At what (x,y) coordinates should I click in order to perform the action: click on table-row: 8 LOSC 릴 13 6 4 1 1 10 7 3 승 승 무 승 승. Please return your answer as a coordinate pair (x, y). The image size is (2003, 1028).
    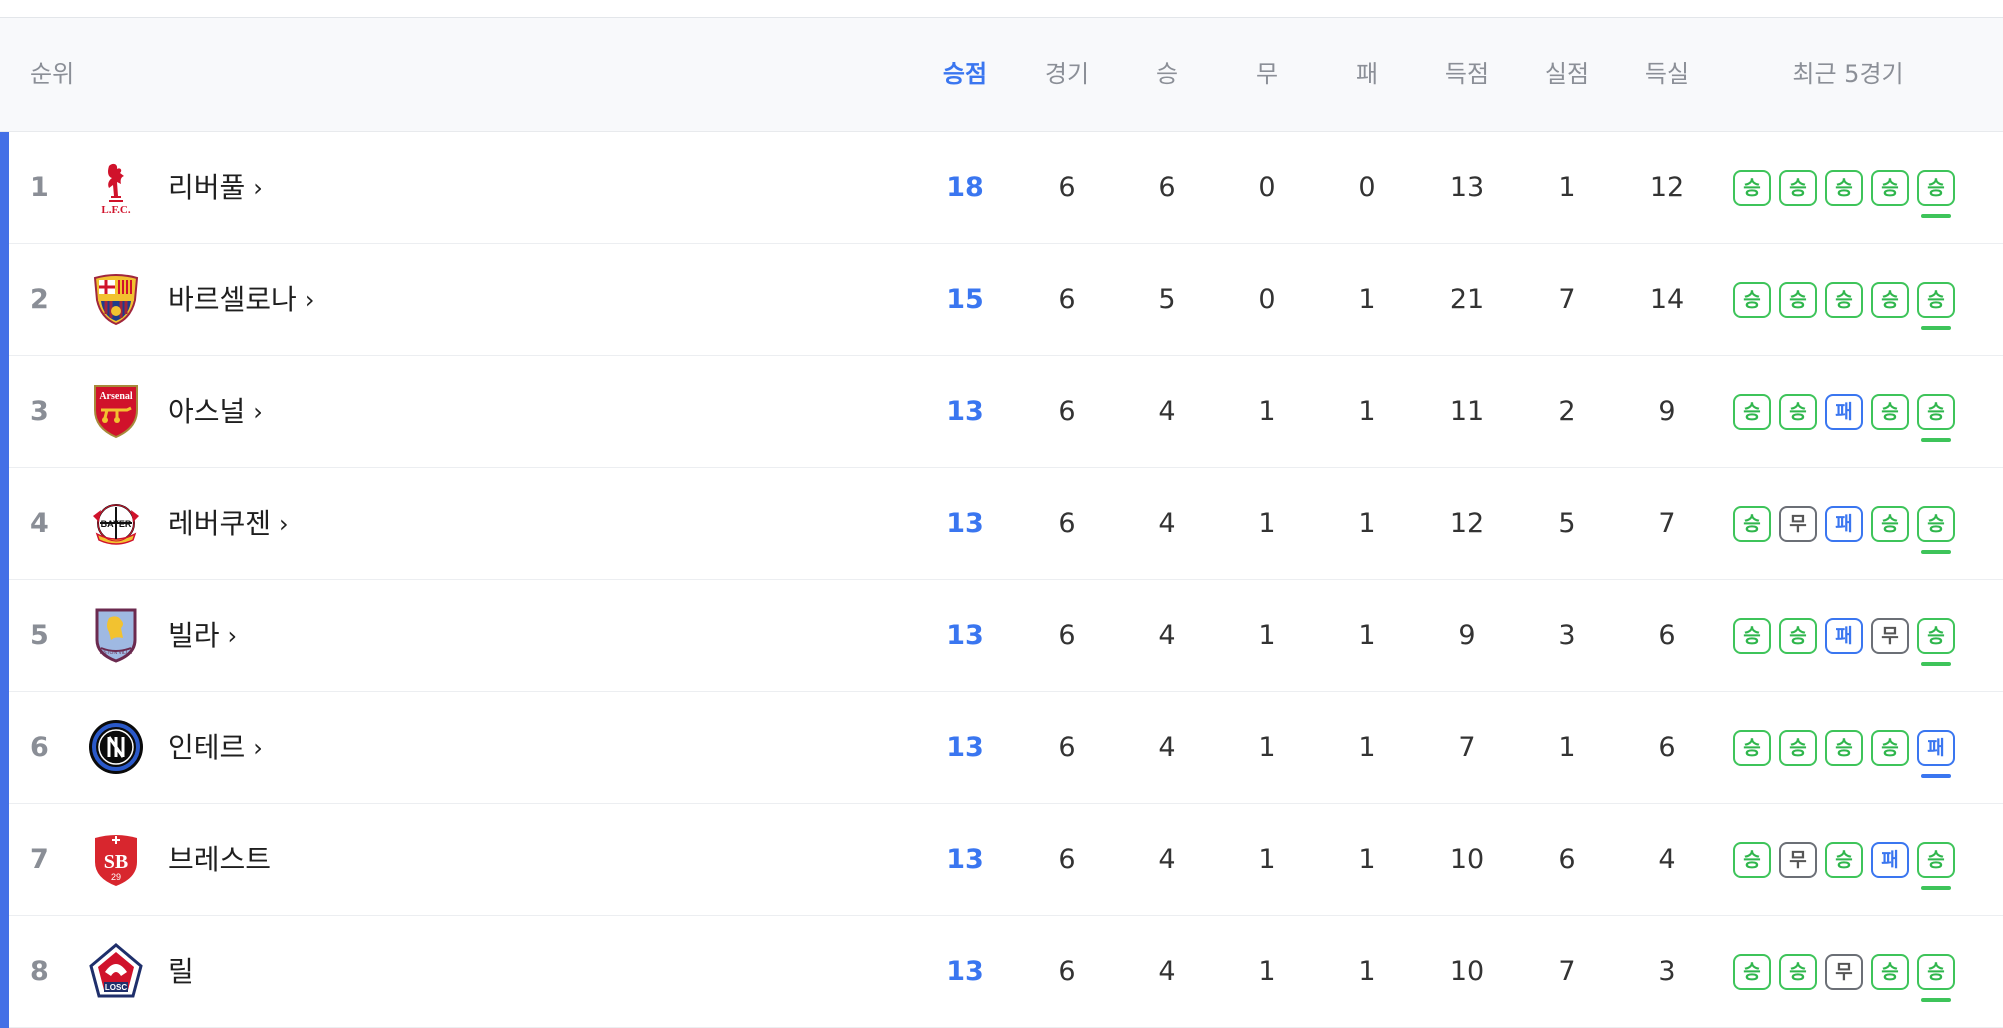
    Looking at the image, I should click on (1001, 972).